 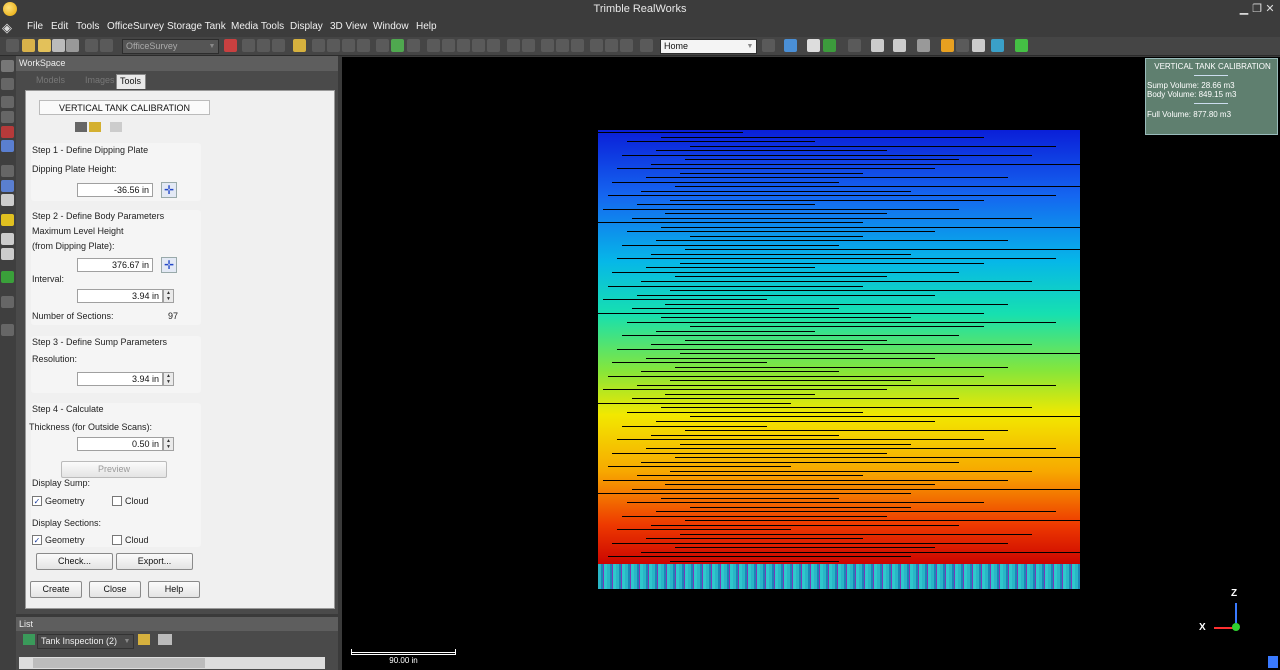 What do you see at coordinates (611, 45) in the screenshot?
I see `camera-icon` at bounding box center [611, 45].